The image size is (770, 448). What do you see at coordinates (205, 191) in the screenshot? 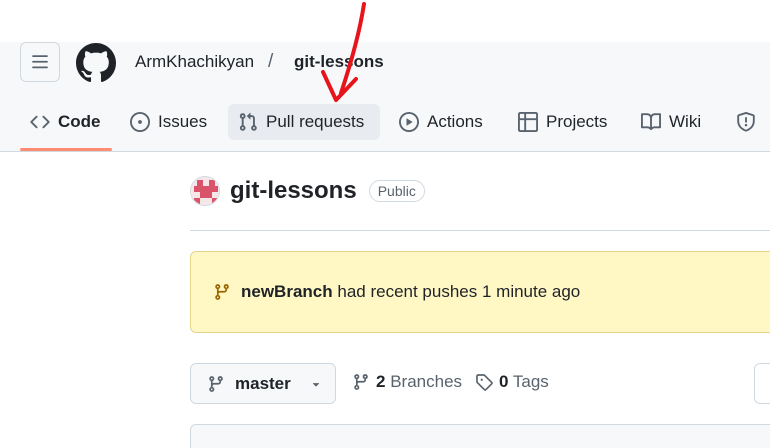
I see `avatar` at bounding box center [205, 191].